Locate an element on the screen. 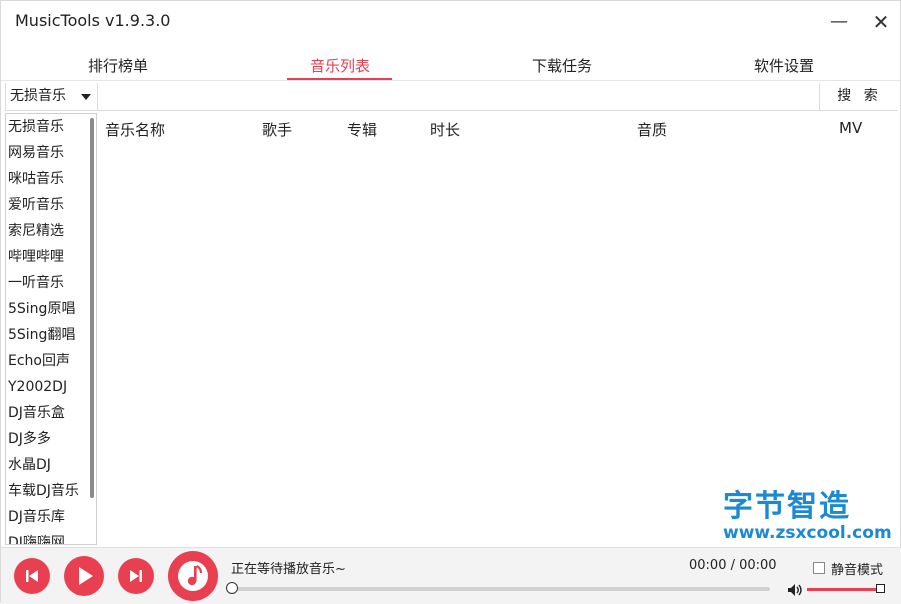  source-option: 5Sing翻唱 is located at coordinates (50, 335).